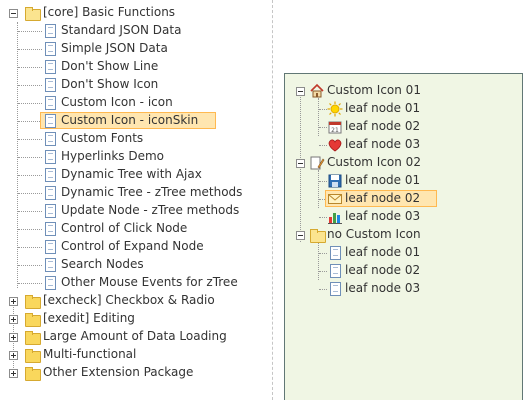  I want to click on menu-folder-label: [exedit] Editing, so click(89, 318).